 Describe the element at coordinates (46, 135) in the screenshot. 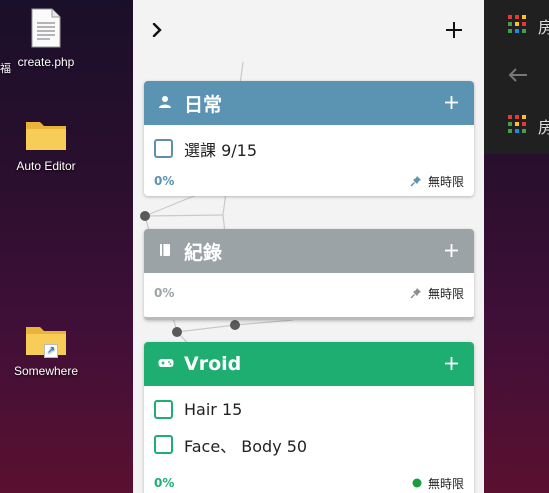

I see `folder-icon` at that location.